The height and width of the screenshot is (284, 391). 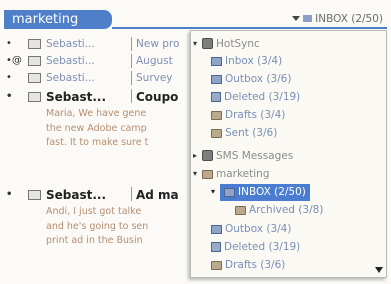 I want to click on folder-label: Inbox (3/4), so click(x=254, y=61).